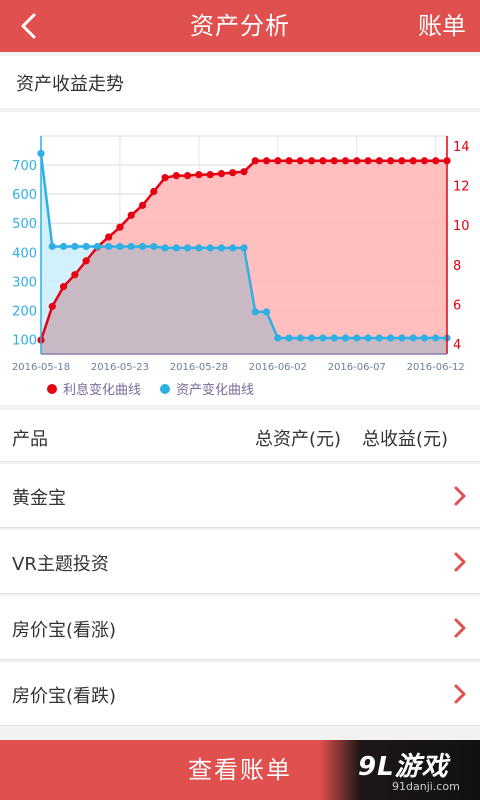  What do you see at coordinates (150, 390) in the screenshot?
I see `chart-legend: 利息变化曲线 资产变化曲线` at bounding box center [150, 390].